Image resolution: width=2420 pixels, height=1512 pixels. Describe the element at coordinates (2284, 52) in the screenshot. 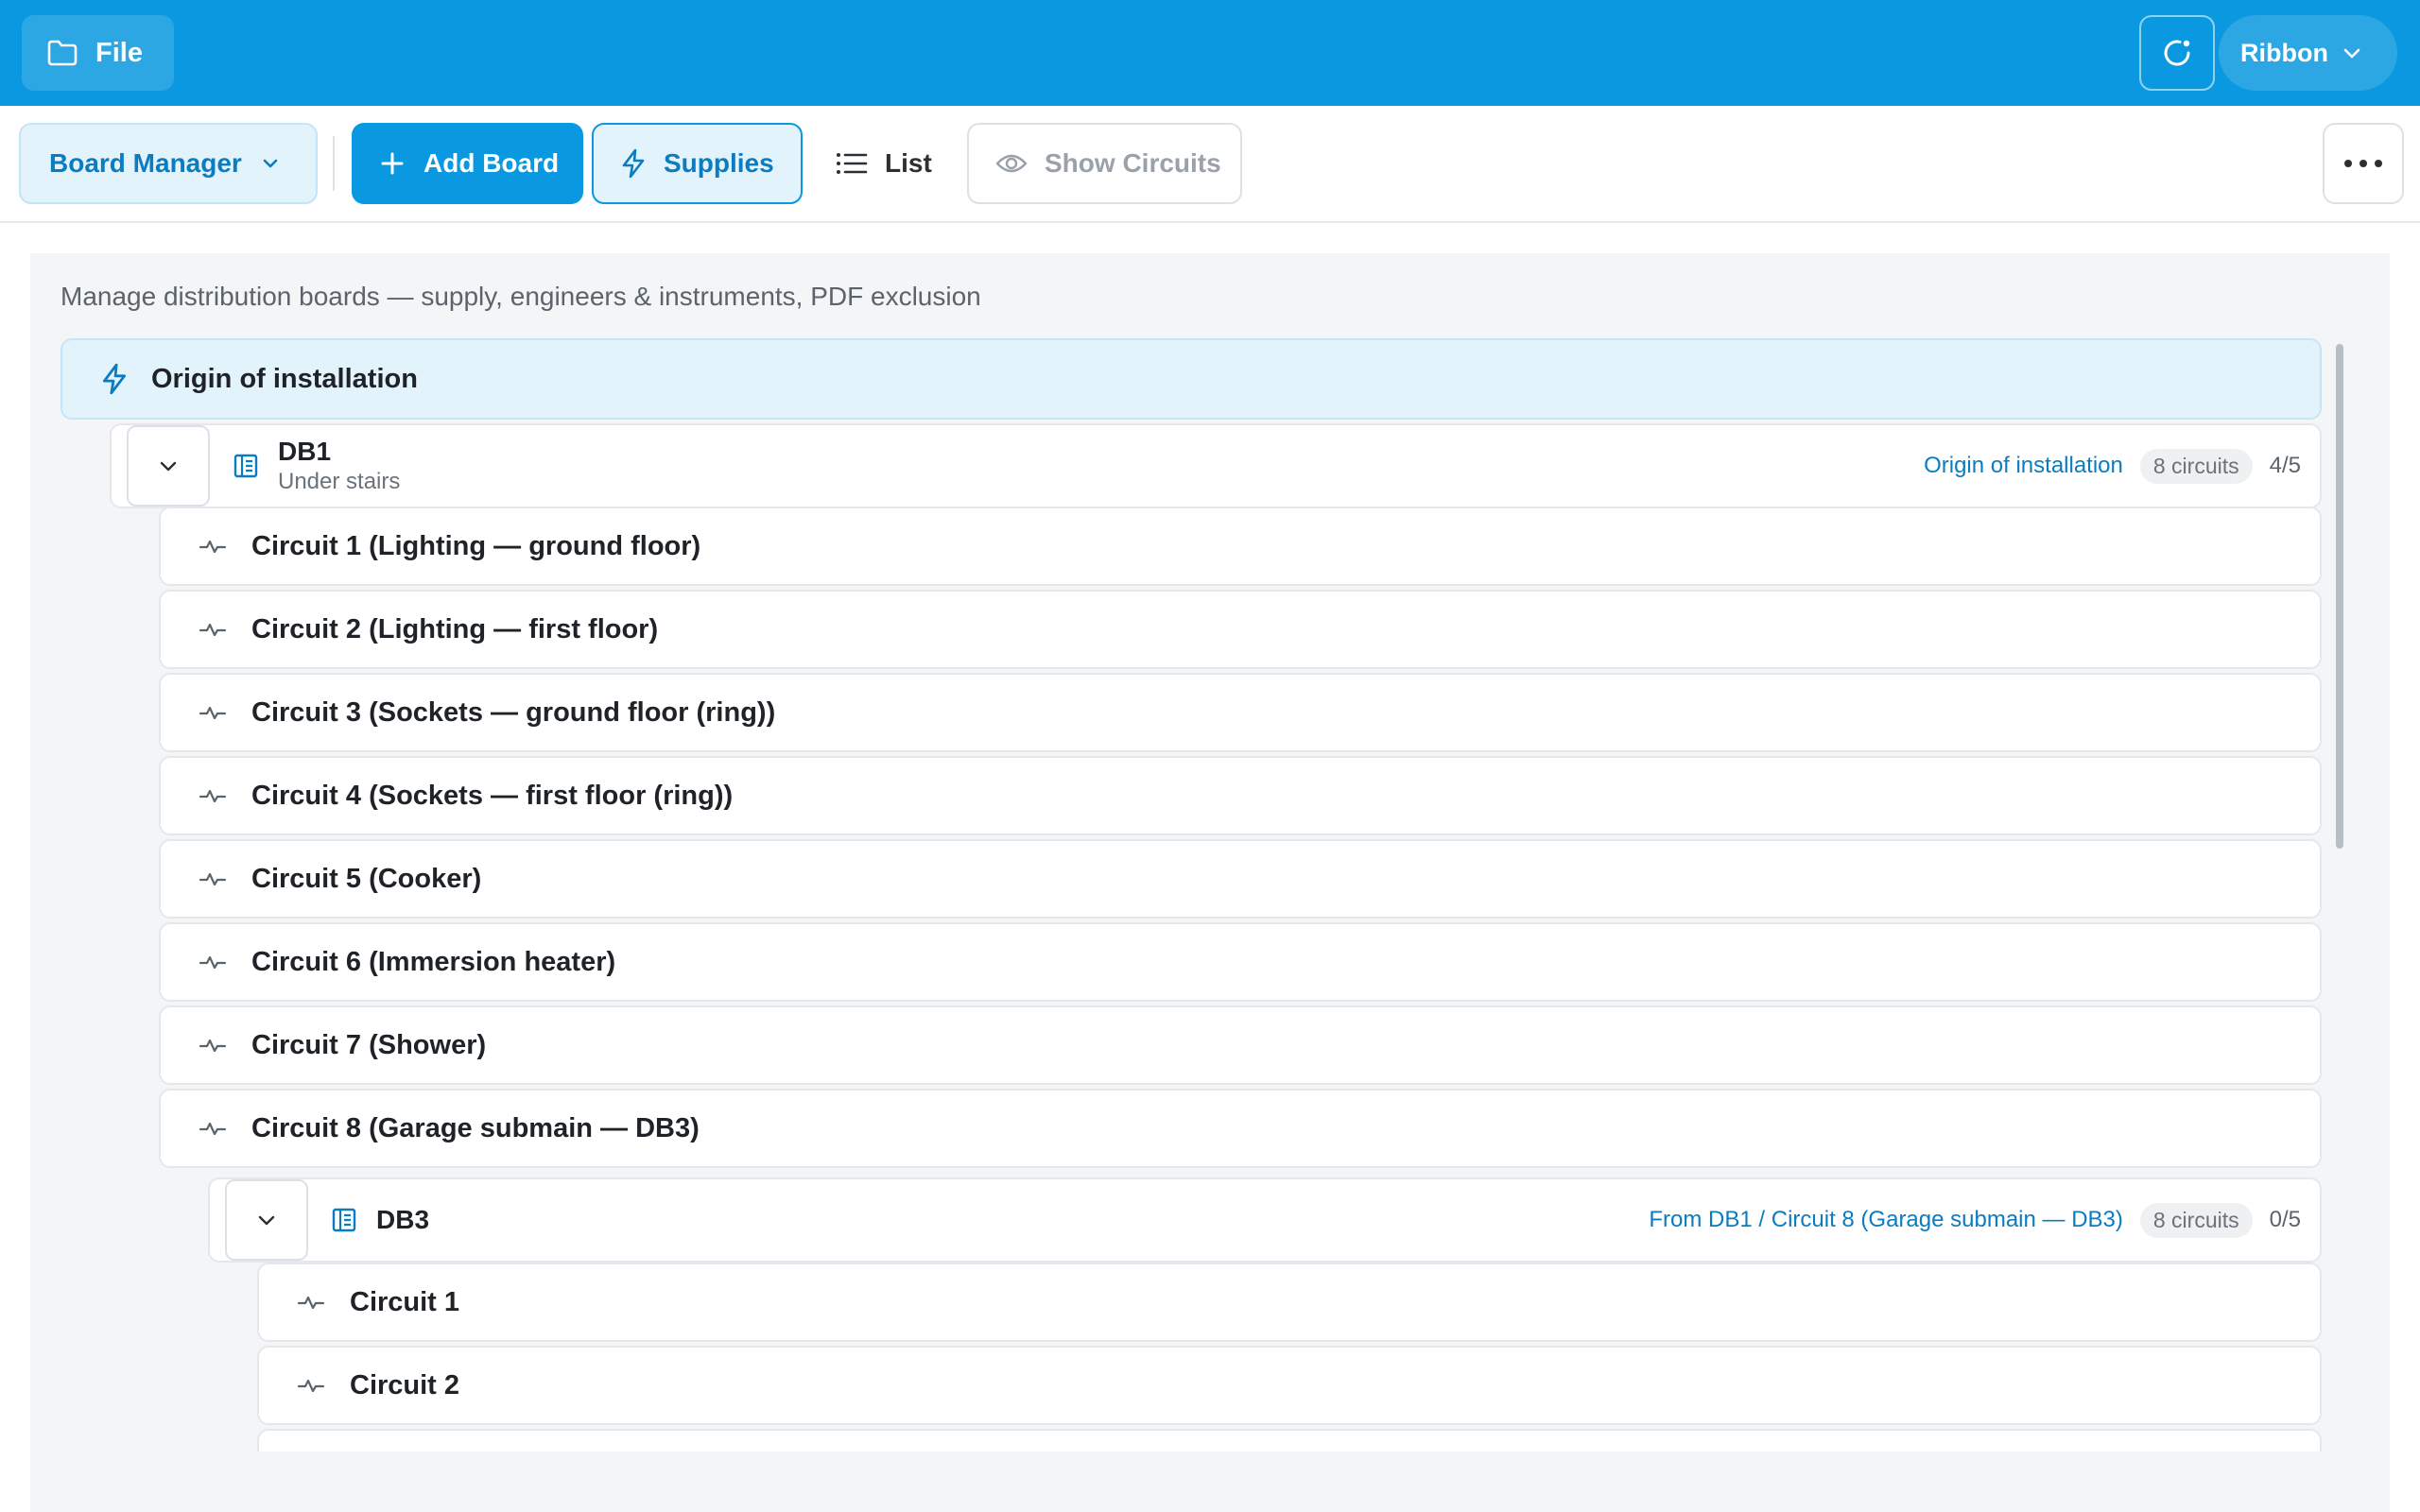

I see `ribbon-label: Ribbon` at that location.